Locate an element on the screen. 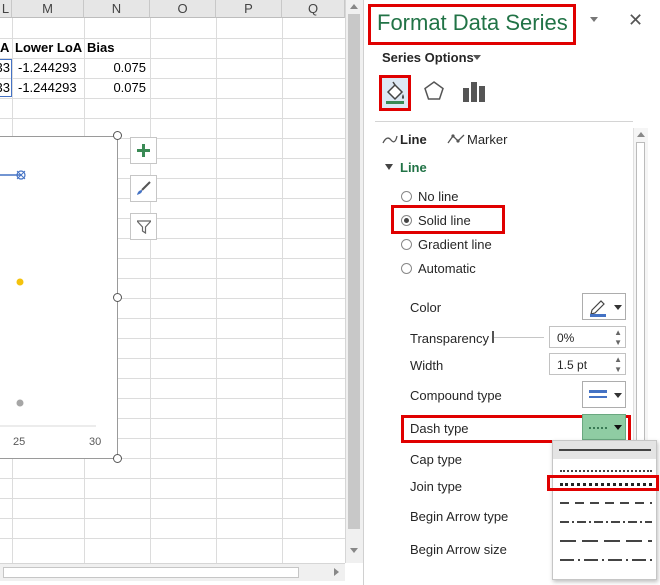  color-picker-button is located at coordinates (604, 306).